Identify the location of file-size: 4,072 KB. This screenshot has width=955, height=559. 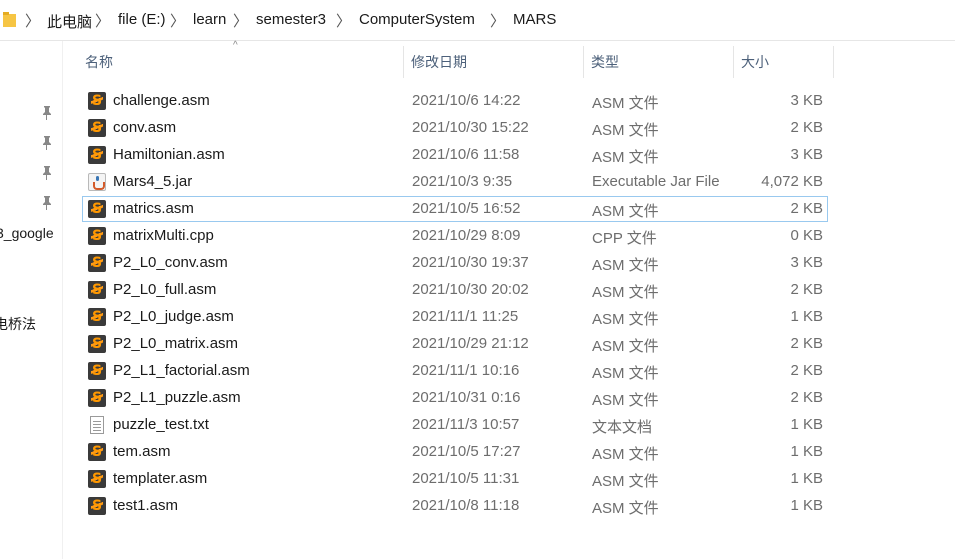
(792, 181).